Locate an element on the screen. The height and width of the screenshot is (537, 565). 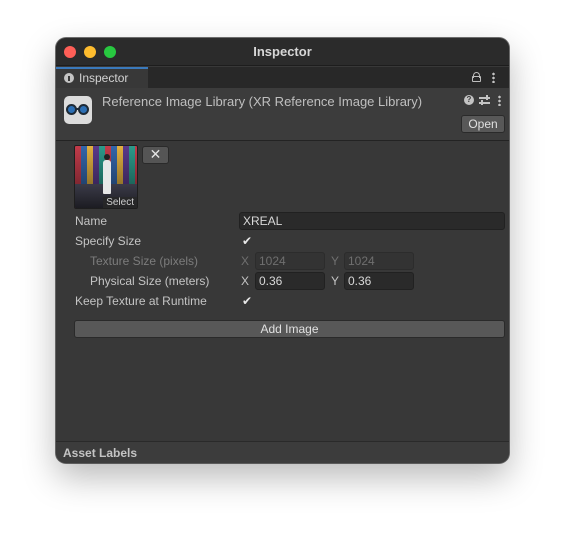
remove-image-button: ✕ is located at coordinates (155, 155).